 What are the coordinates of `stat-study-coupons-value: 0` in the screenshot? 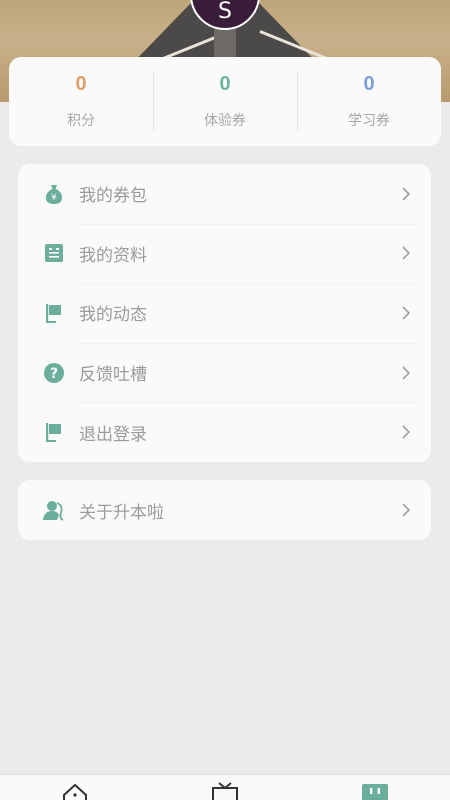 It's located at (369, 83).